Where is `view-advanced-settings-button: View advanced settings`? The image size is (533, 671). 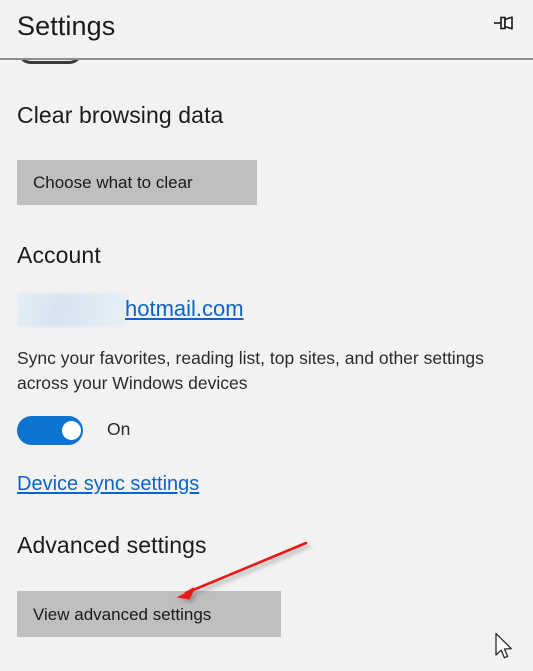
view-advanced-settings-button: View advanced settings is located at coordinates (149, 614).